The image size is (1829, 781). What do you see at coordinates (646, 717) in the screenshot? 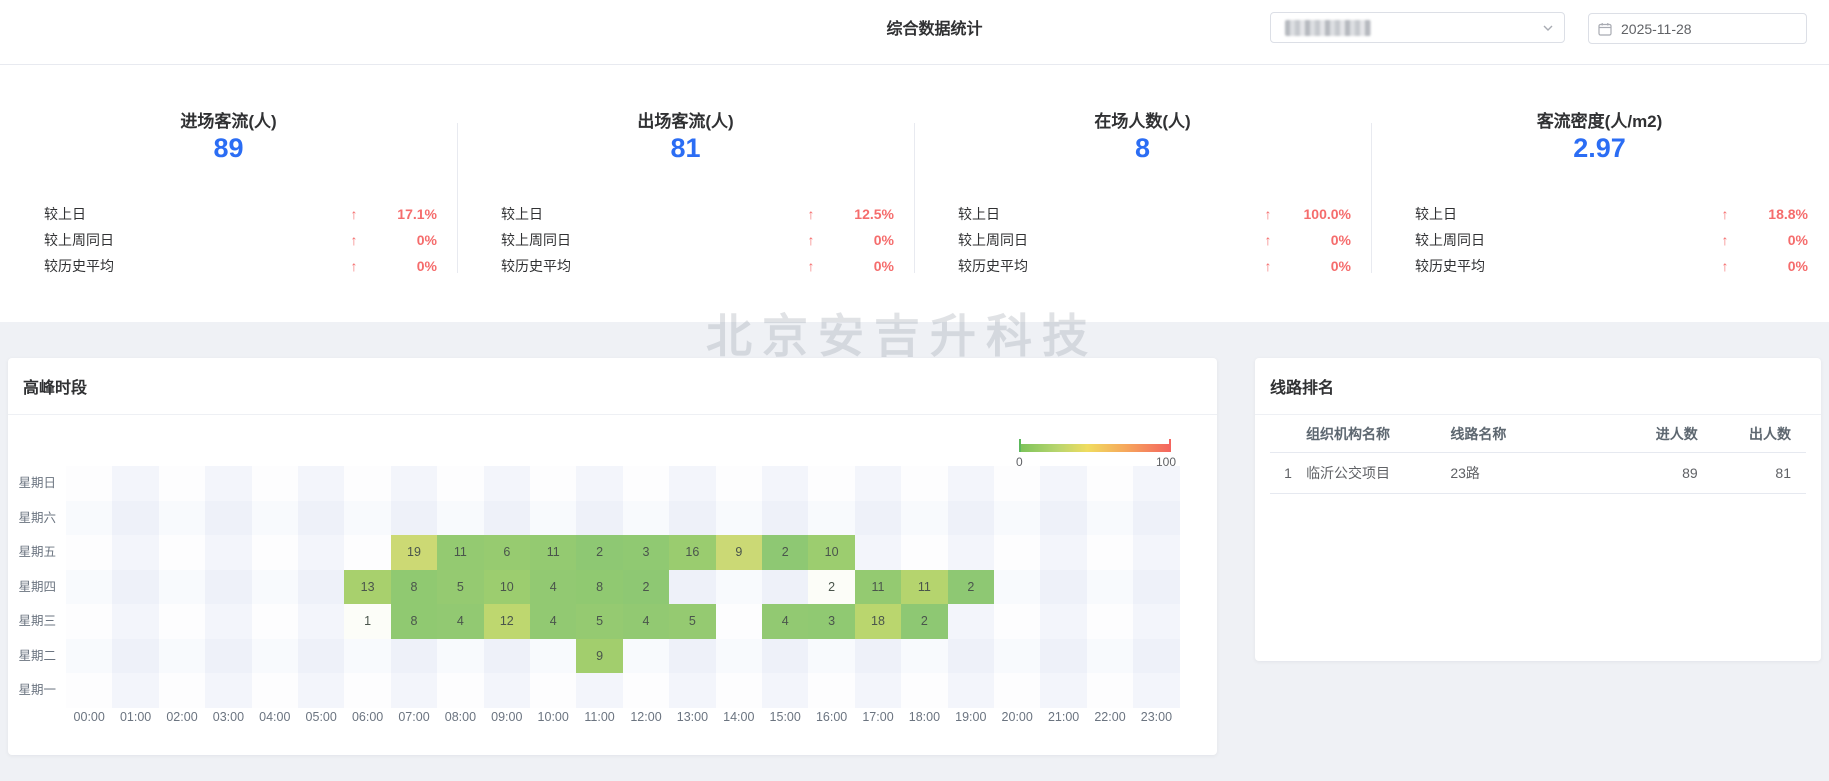
I see `x-axis-label-hour: 12:00` at bounding box center [646, 717].